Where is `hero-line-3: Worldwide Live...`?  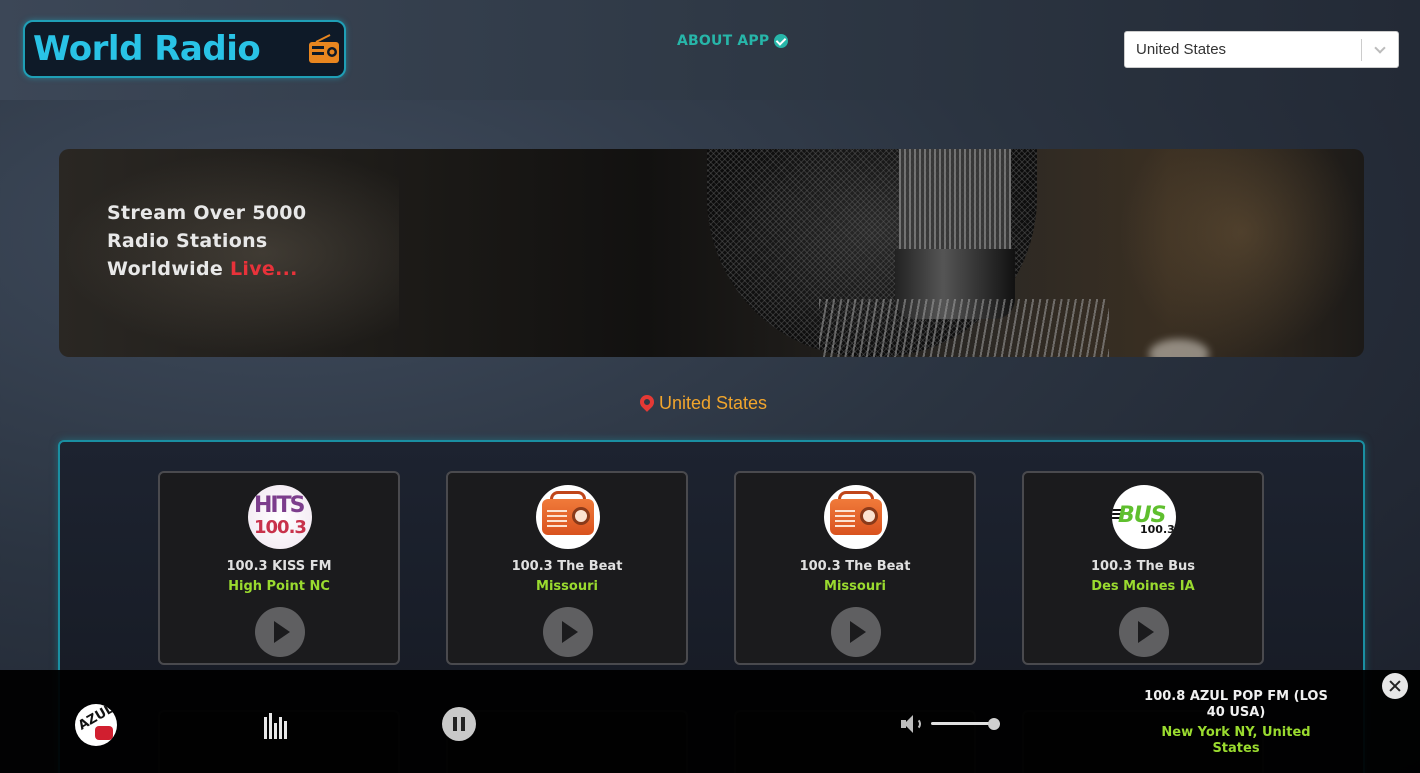
hero-line-3: Worldwide Live... is located at coordinates (206, 269).